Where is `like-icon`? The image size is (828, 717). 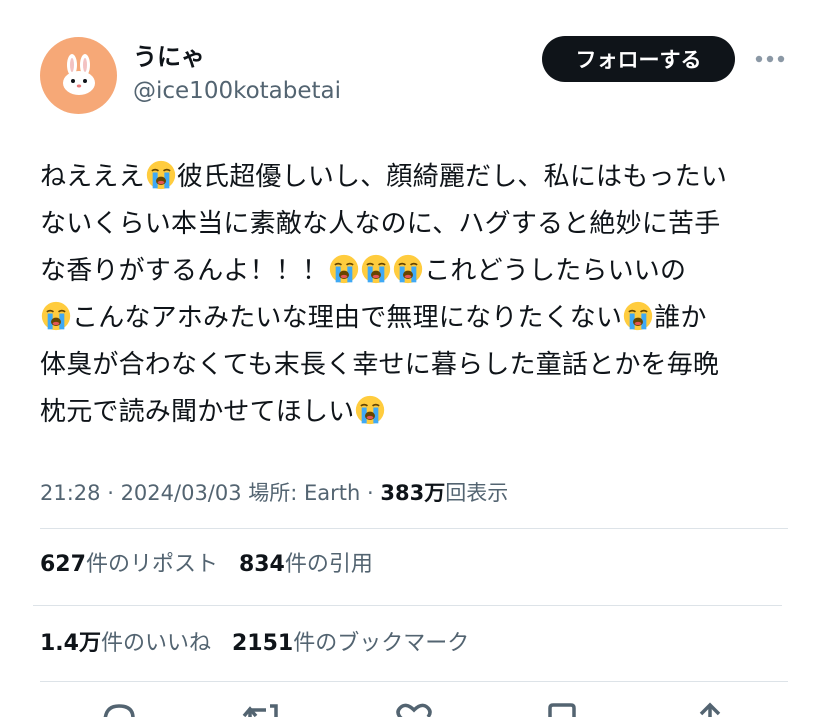 like-icon is located at coordinates (414, 708).